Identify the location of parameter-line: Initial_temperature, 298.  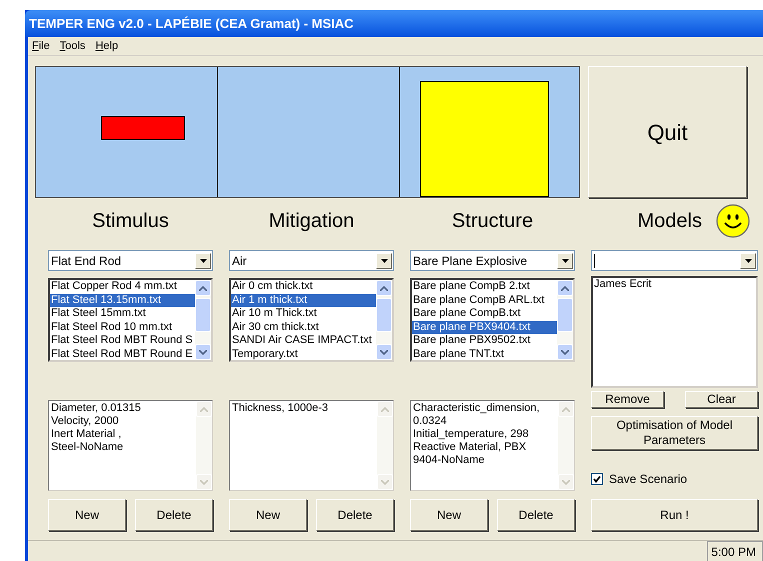
(471, 434).